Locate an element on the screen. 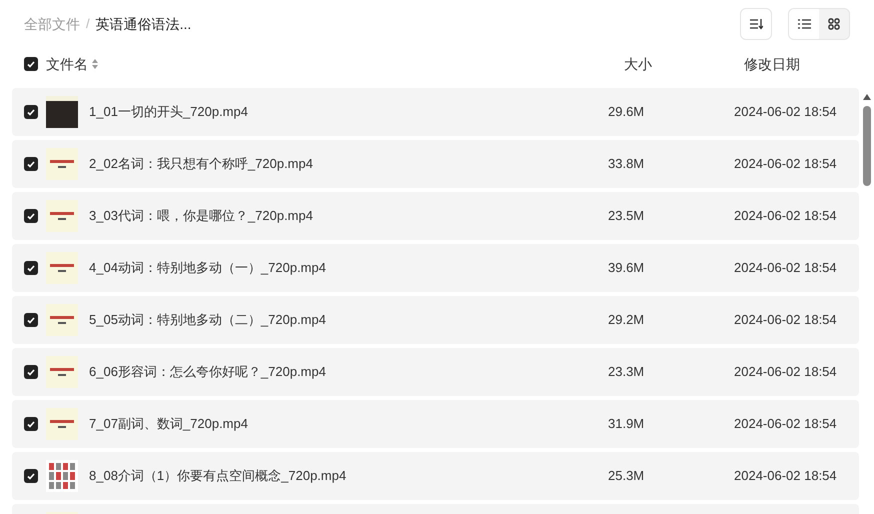 The height and width of the screenshot is (514, 874). file-size: 31.9M is located at coordinates (627, 424).